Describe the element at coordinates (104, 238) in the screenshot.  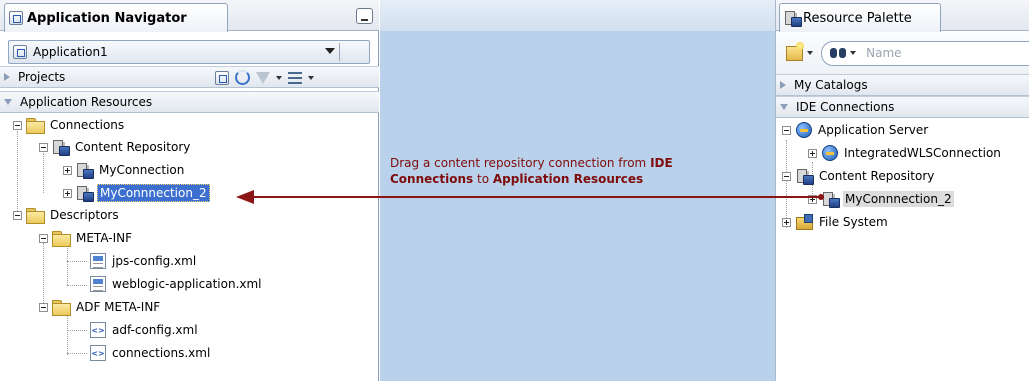
I see `tree-node-label: META-INF` at that location.